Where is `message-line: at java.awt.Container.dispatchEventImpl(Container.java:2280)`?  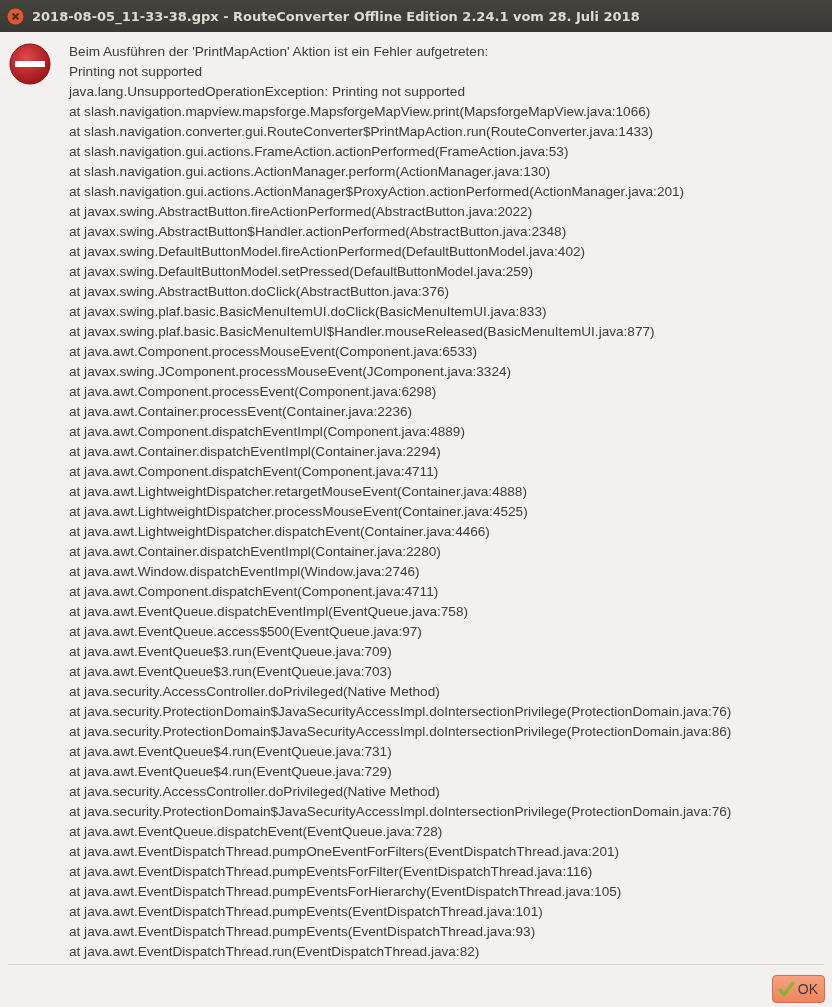 message-line: at java.awt.Container.dispatchEventImpl(Container.java:2280) is located at coordinates (255, 552).